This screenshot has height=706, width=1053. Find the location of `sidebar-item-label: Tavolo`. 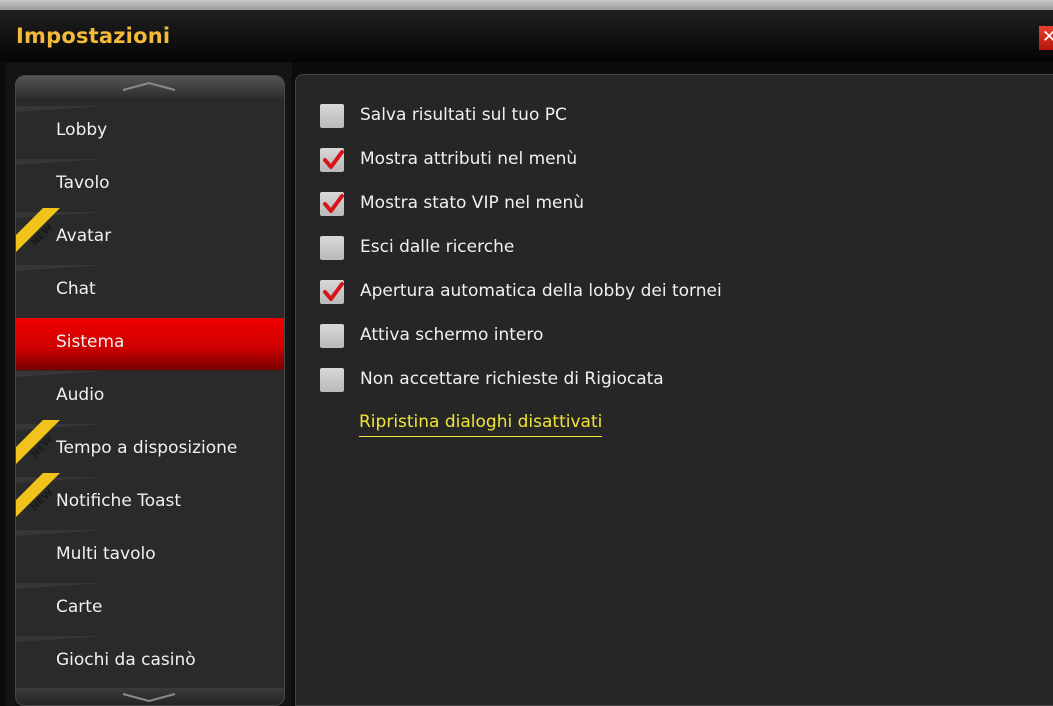

sidebar-item-label: Tavolo is located at coordinates (83, 183).